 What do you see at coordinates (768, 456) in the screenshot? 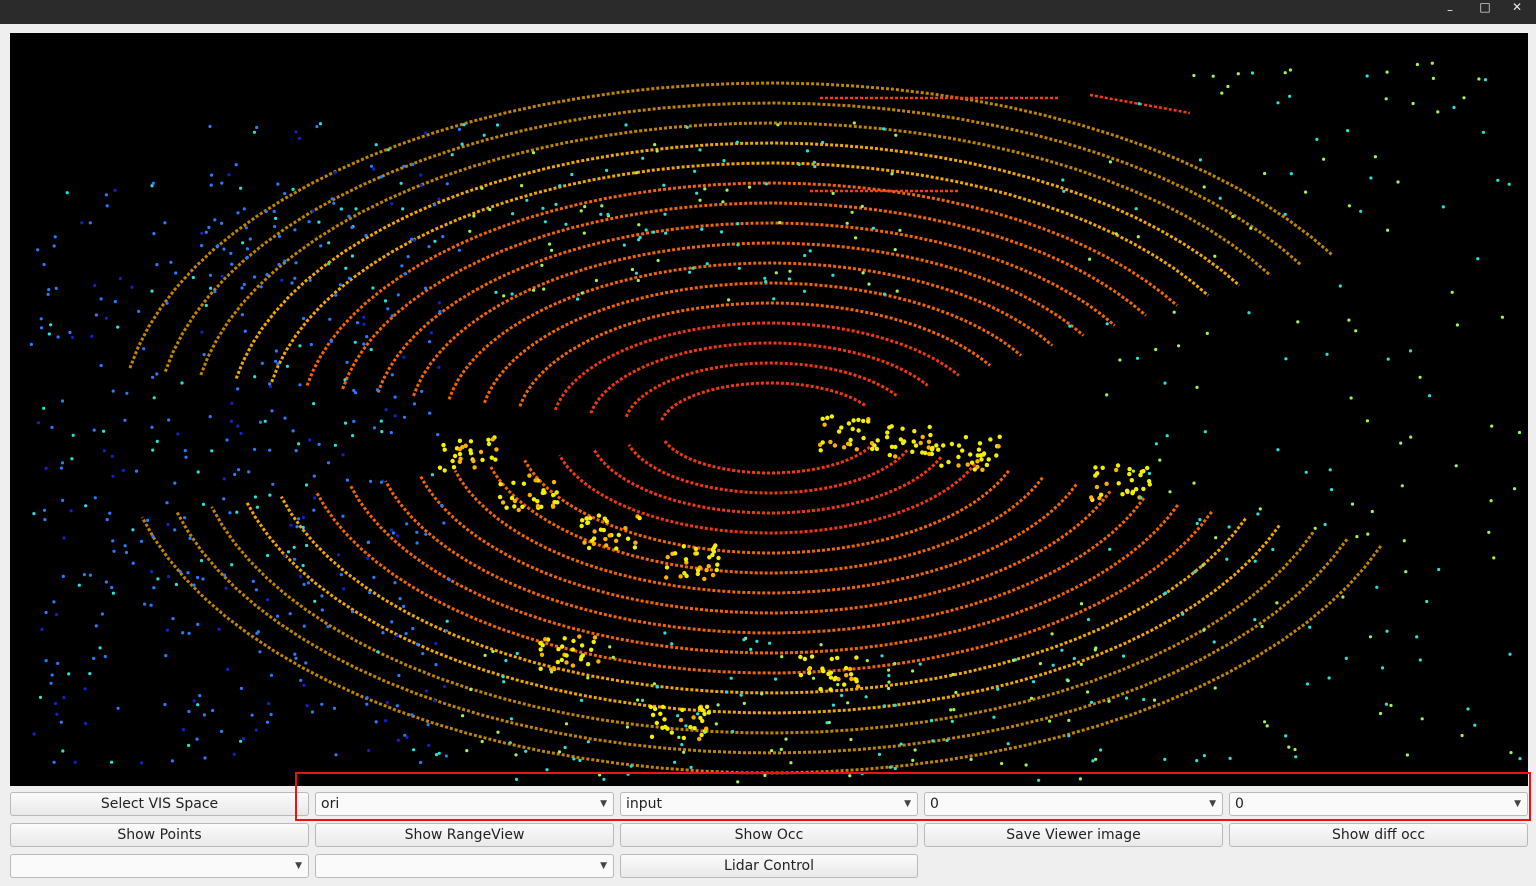
I see `scan-ring` at bounding box center [768, 456].